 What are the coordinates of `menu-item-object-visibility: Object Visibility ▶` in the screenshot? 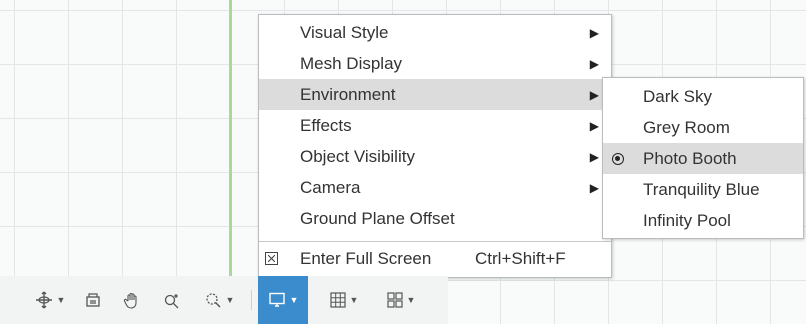 It's located at (435, 156).